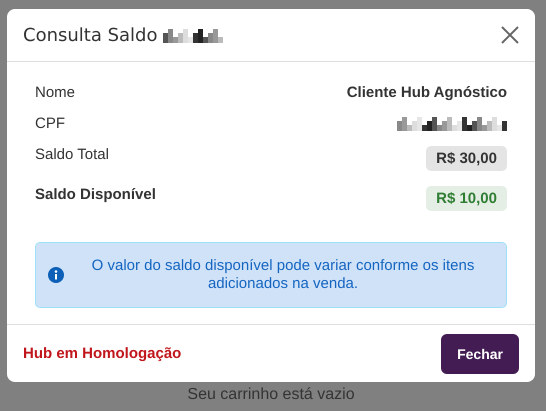 The image size is (546, 411). Describe the element at coordinates (466, 158) in the screenshot. I see `balance-badge: R$ 30,00` at that location.